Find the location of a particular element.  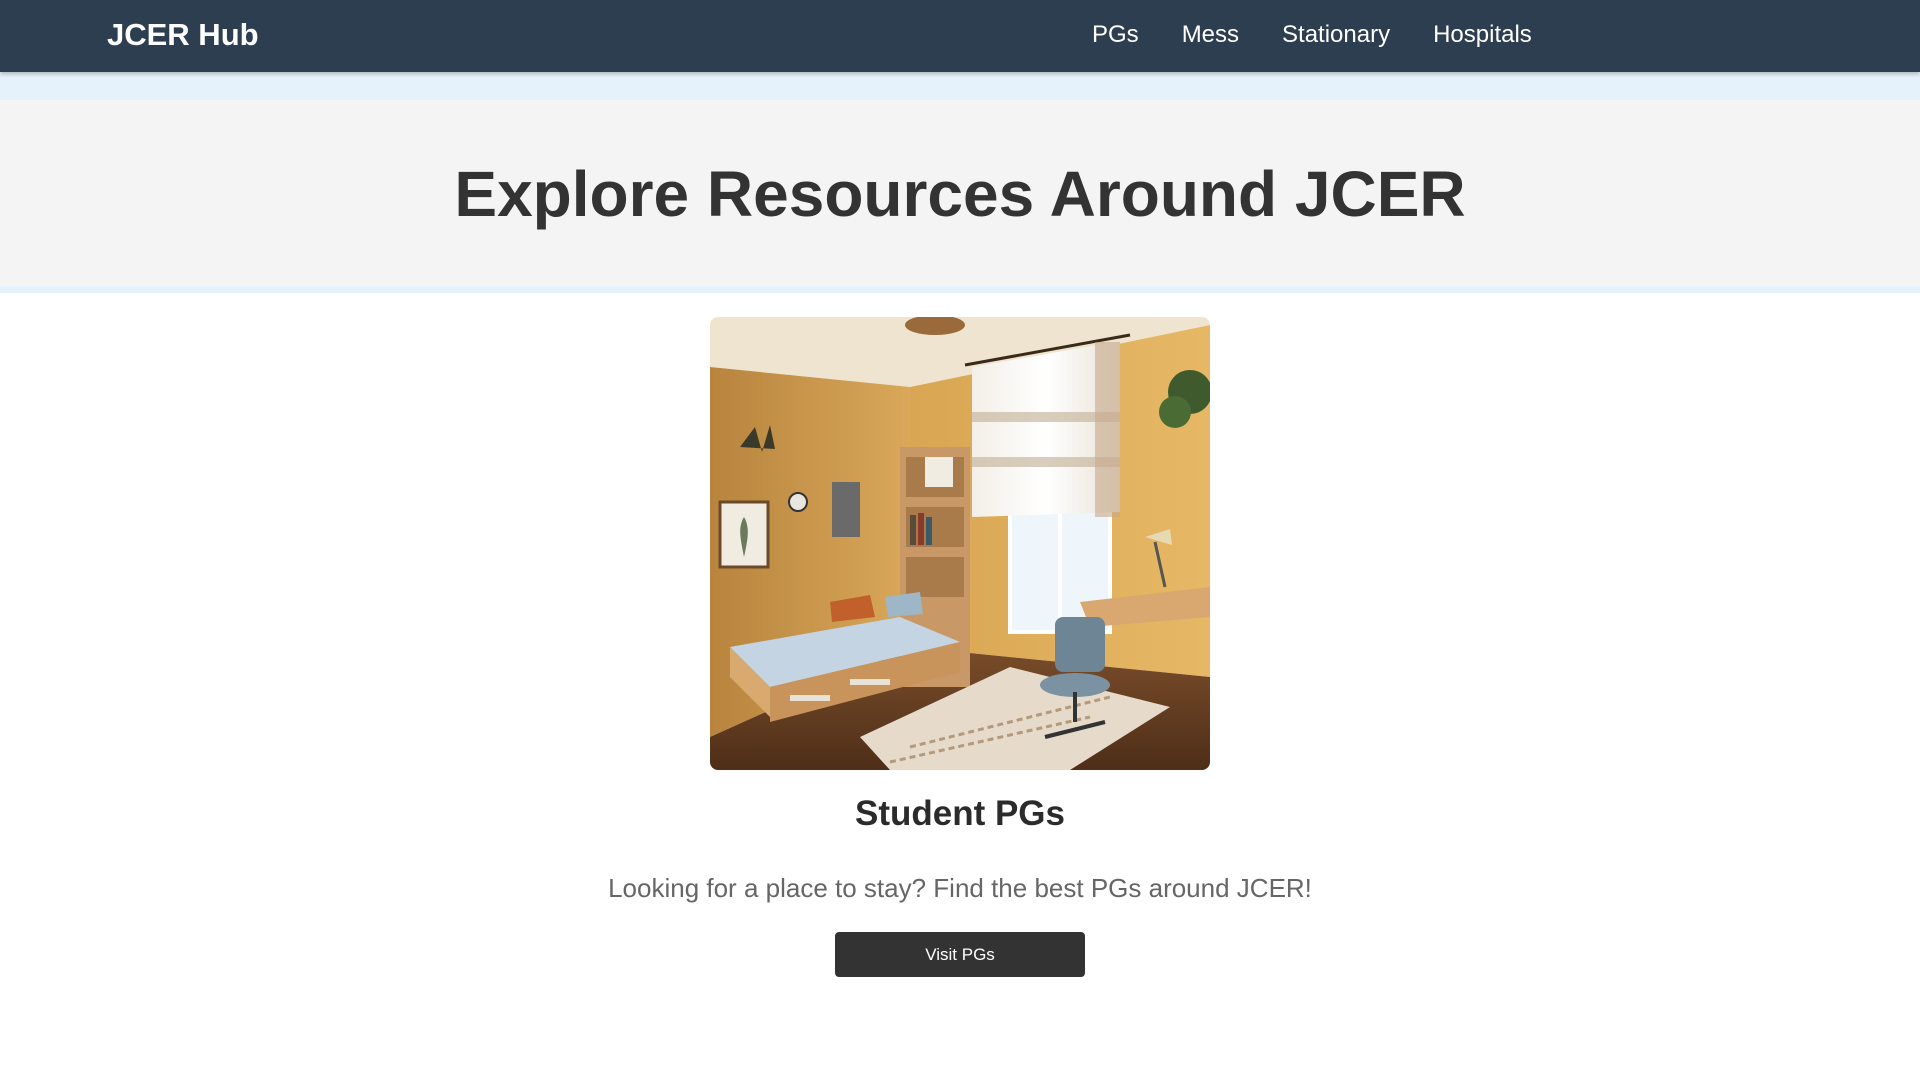

nav-link-mess: Mess is located at coordinates (1210, 36).